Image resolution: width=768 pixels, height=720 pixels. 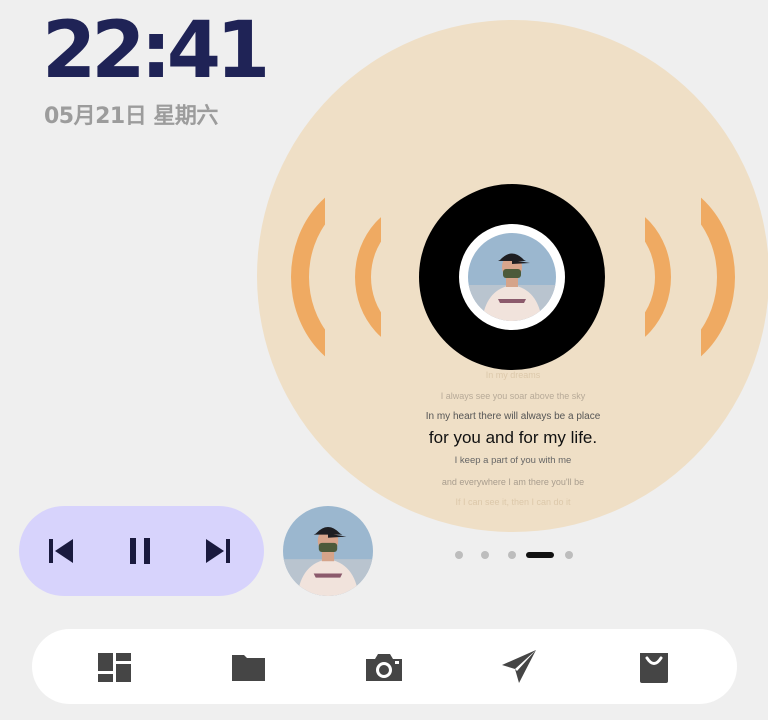 What do you see at coordinates (513, 482) in the screenshot?
I see `lyric-line: and everywhere I am there you'll be` at bounding box center [513, 482].